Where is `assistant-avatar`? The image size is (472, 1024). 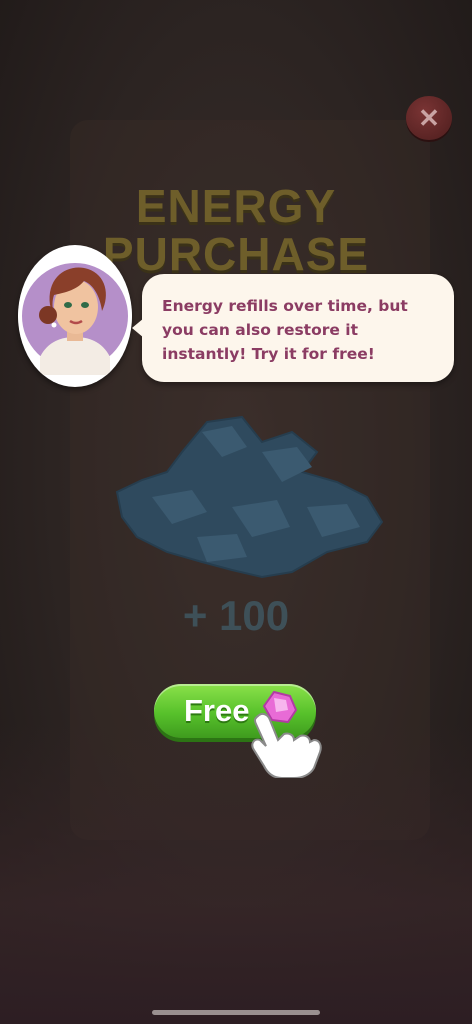 assistant-avatar is located at coordinates (75, 316).